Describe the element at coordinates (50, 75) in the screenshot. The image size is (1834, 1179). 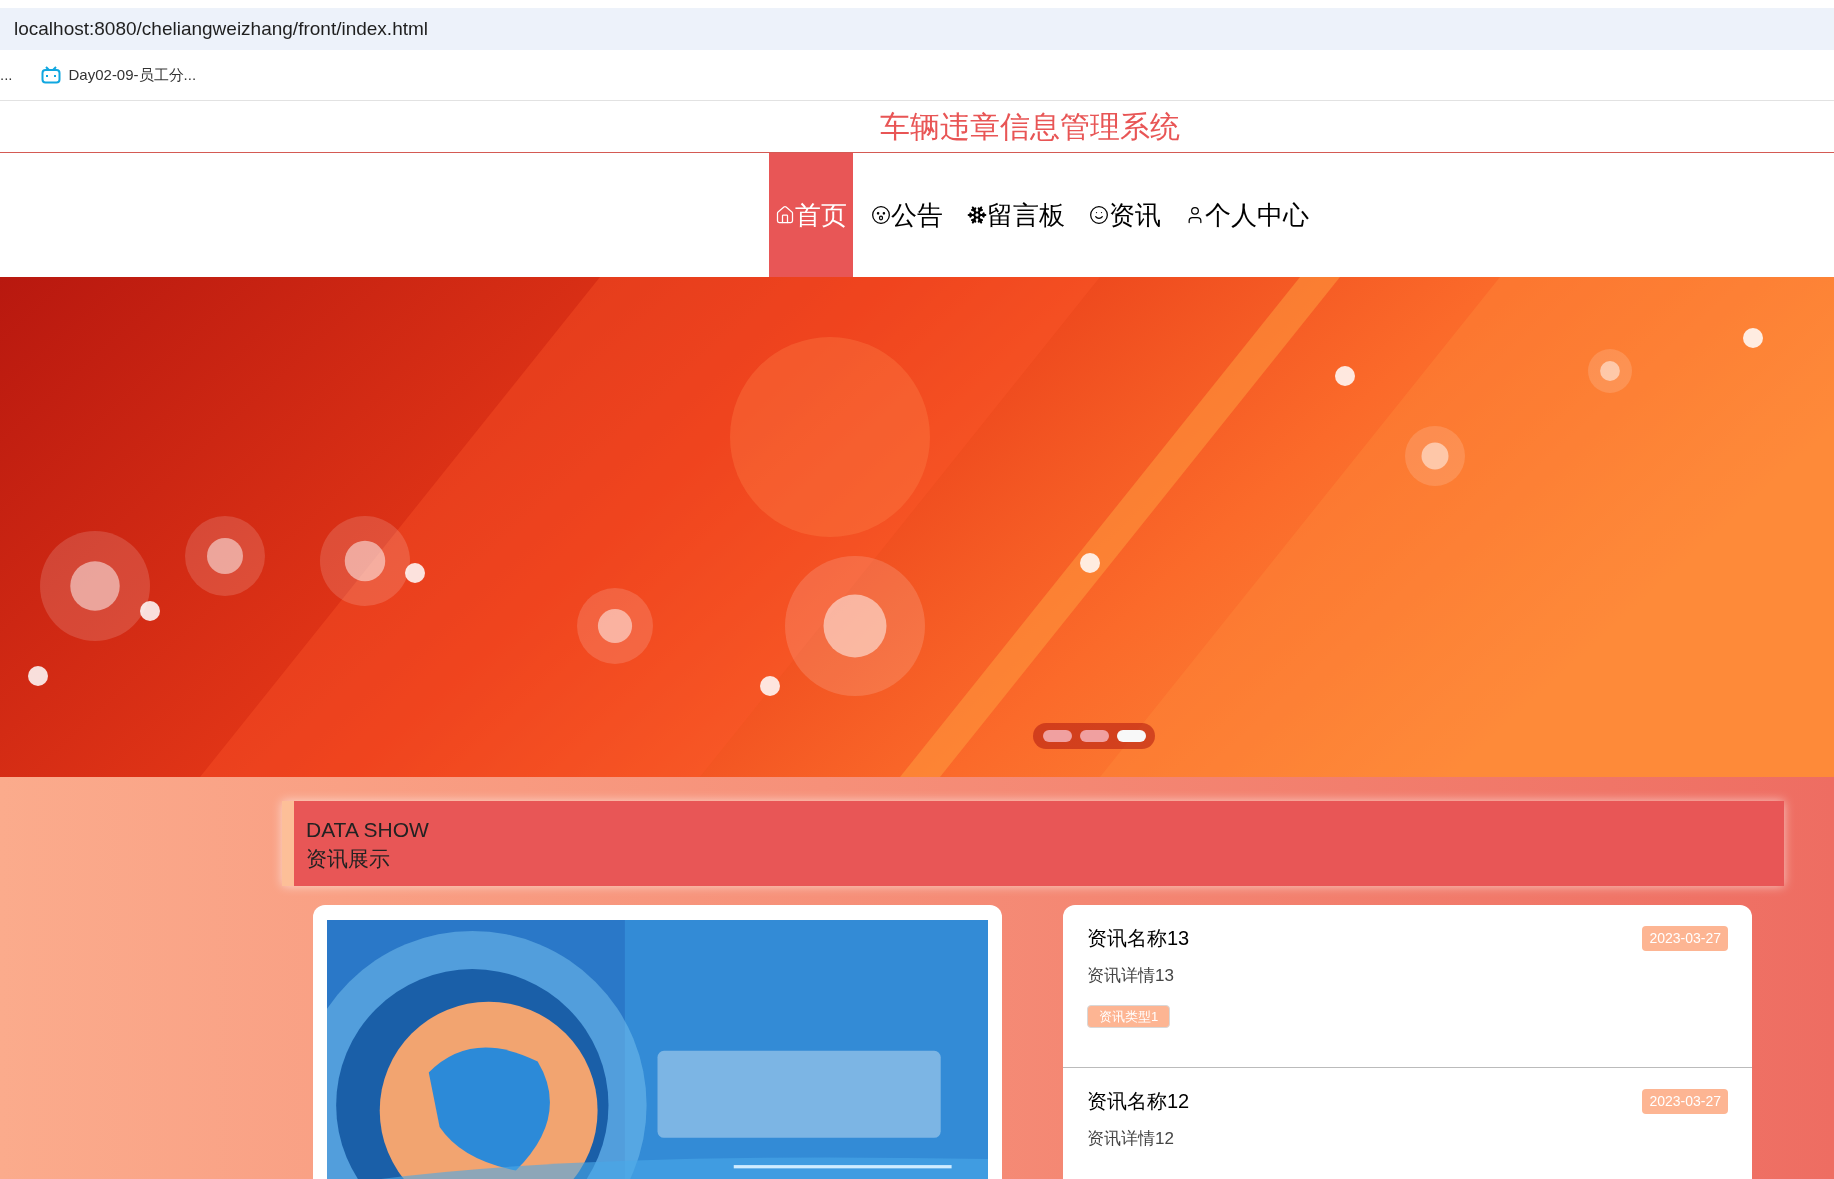
I see `tv-icon` at that location.